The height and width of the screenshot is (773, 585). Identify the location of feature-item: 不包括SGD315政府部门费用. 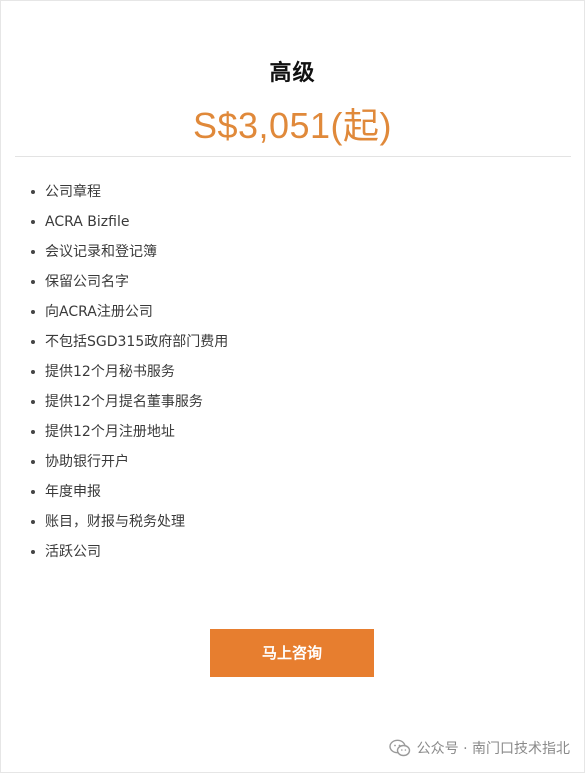
(129, 342).